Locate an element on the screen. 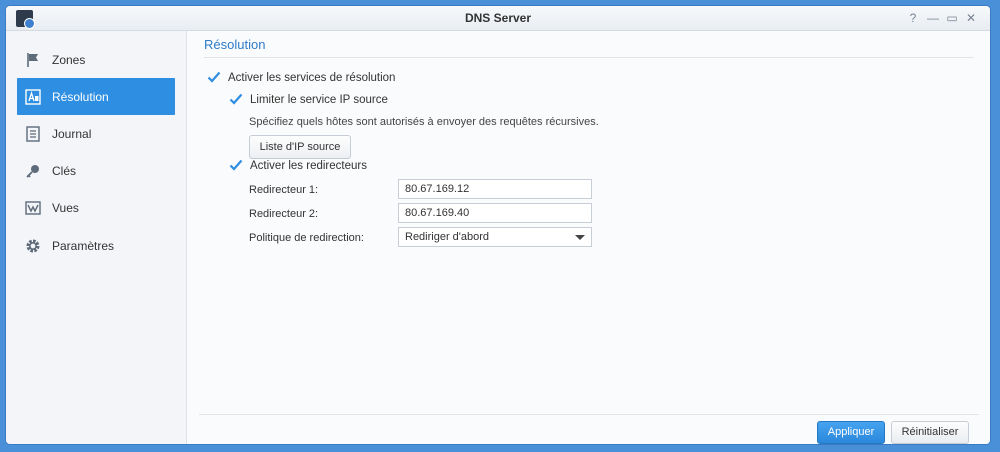  close-icon: ✕ is located at coordinates (971, 18).